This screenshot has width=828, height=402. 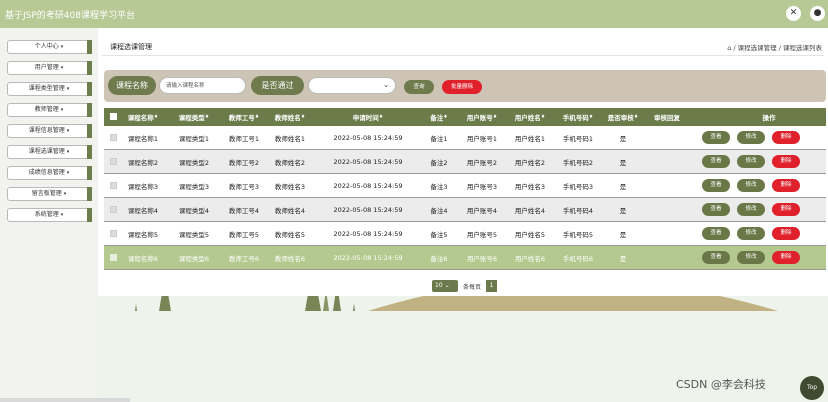 I want to click on cell-teacher-name: 教师姓名1, so click(x=290, y=138).